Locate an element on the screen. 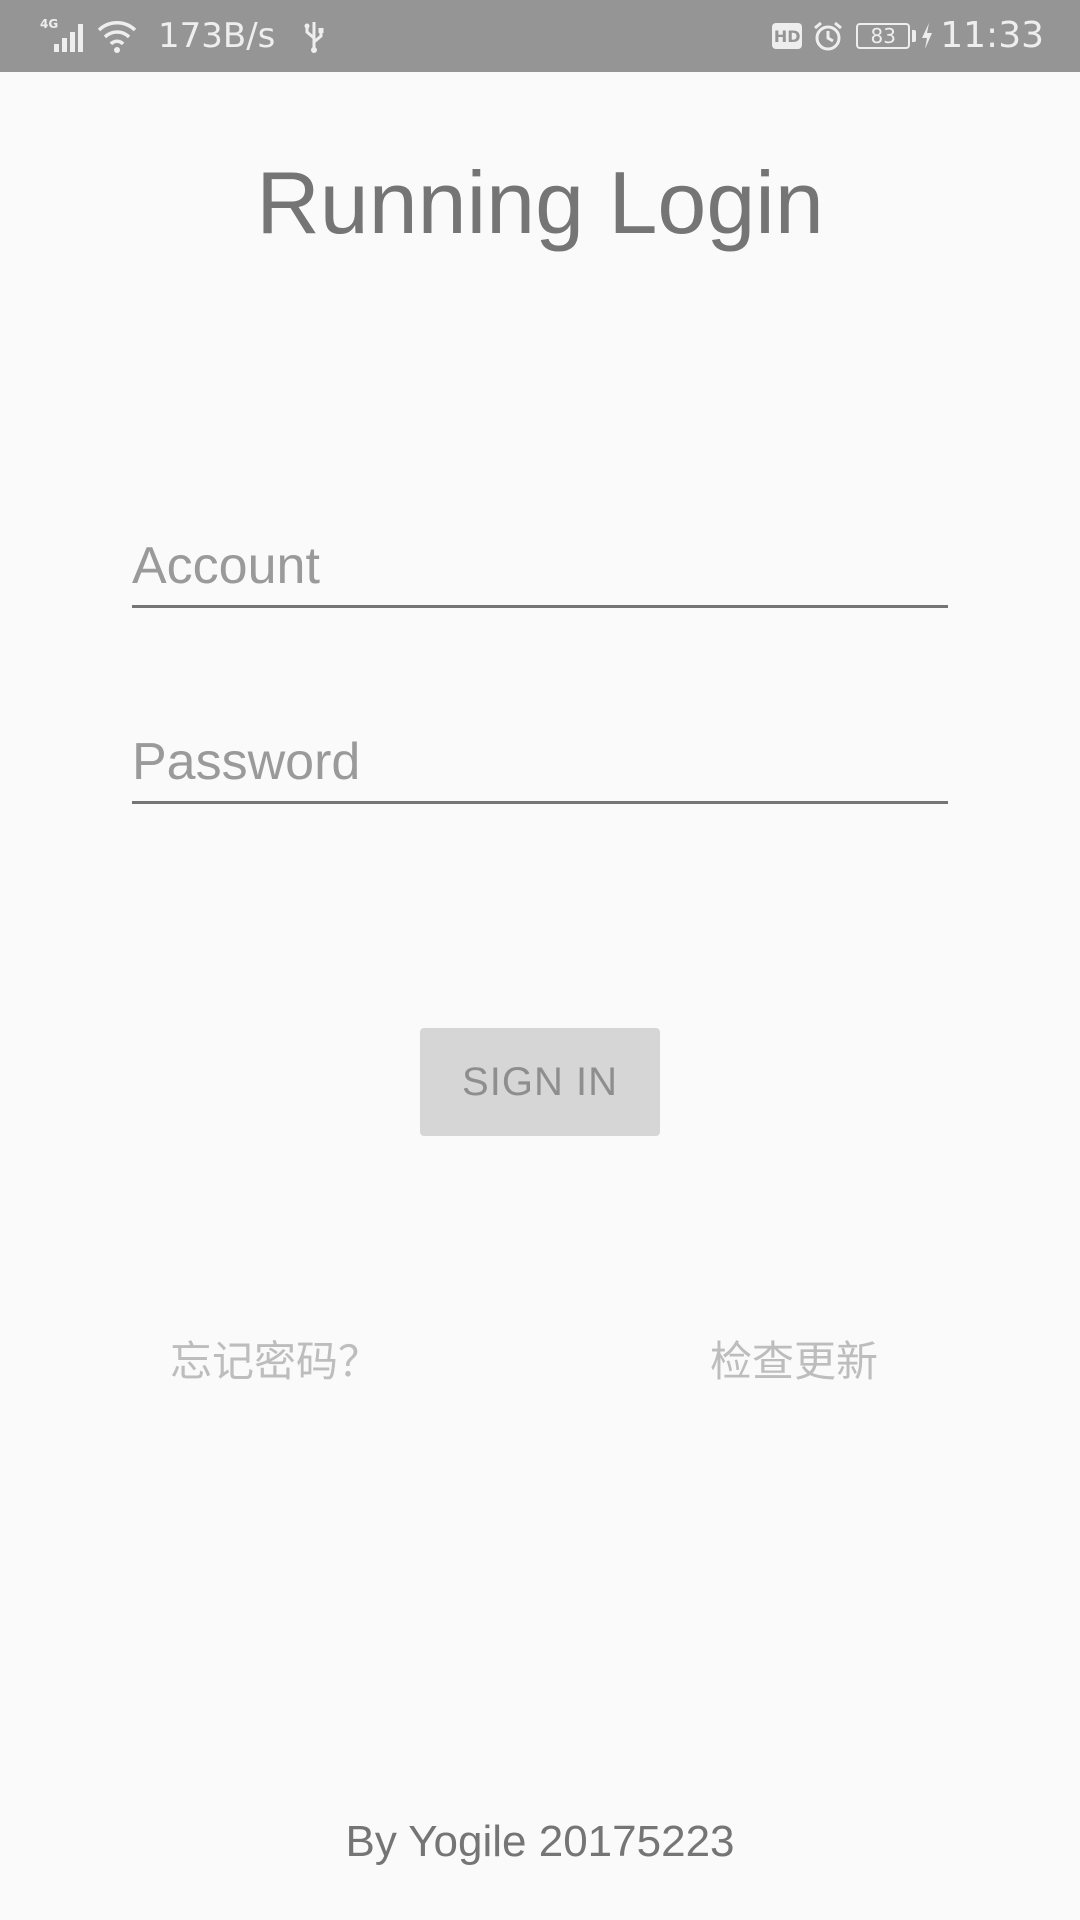 Image resolution: width=1080 pixels, height=1920 pixels. password-input is located at coordinates (540, 762).